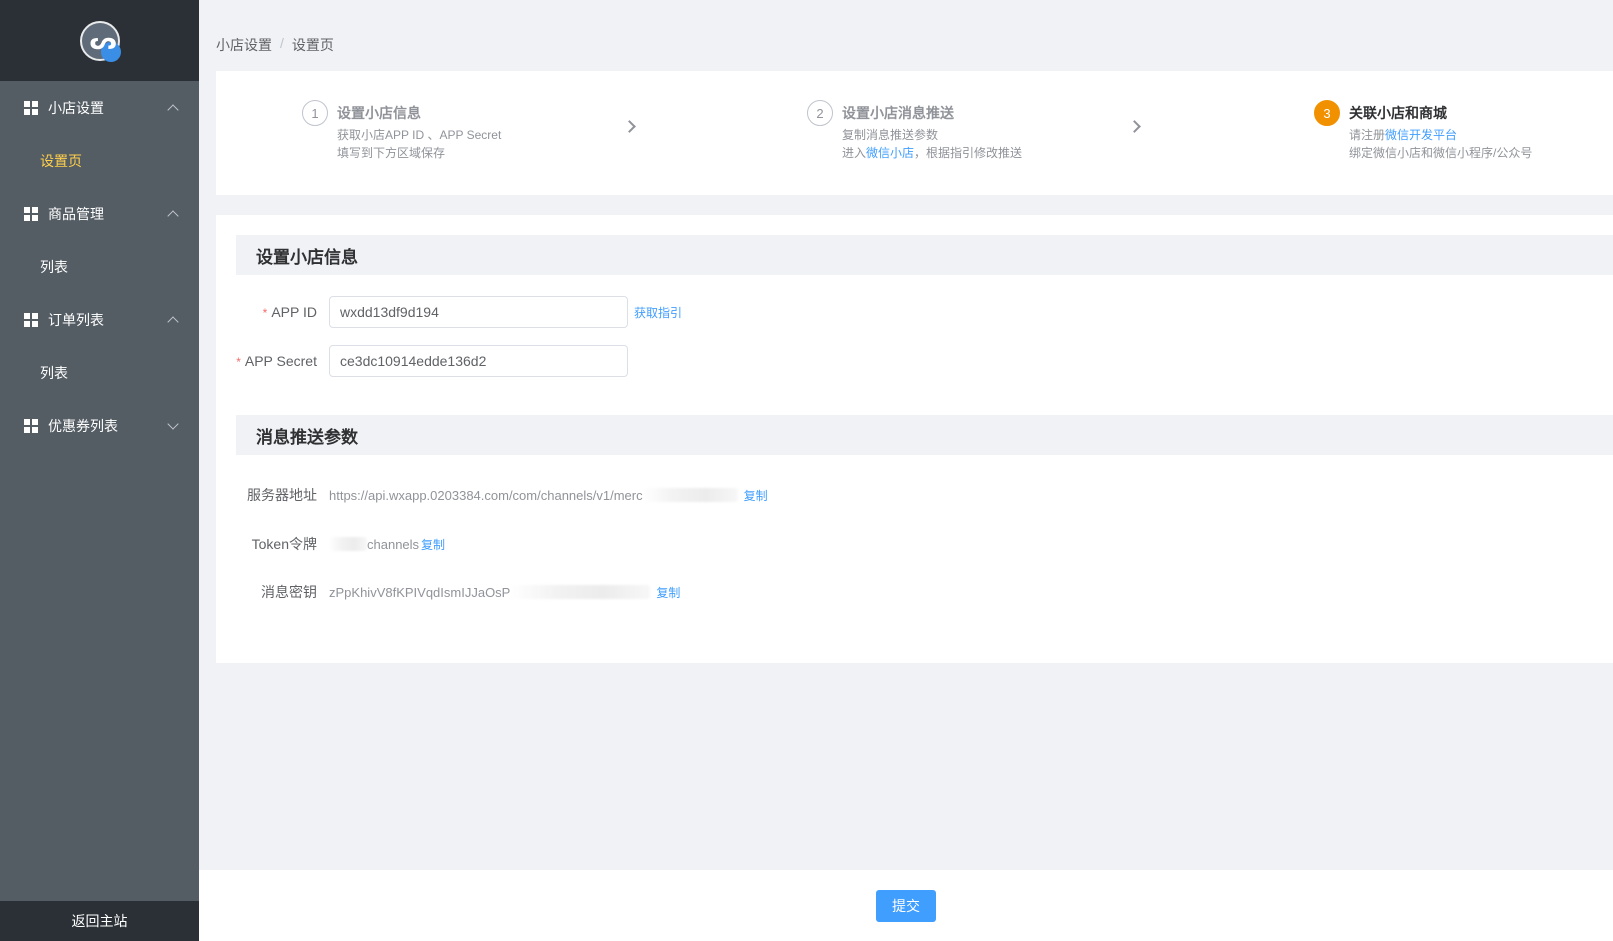 This screenshot has width=1613, height=941. I want to click on app-secret-row: * APP Secret, so click(432, 361).